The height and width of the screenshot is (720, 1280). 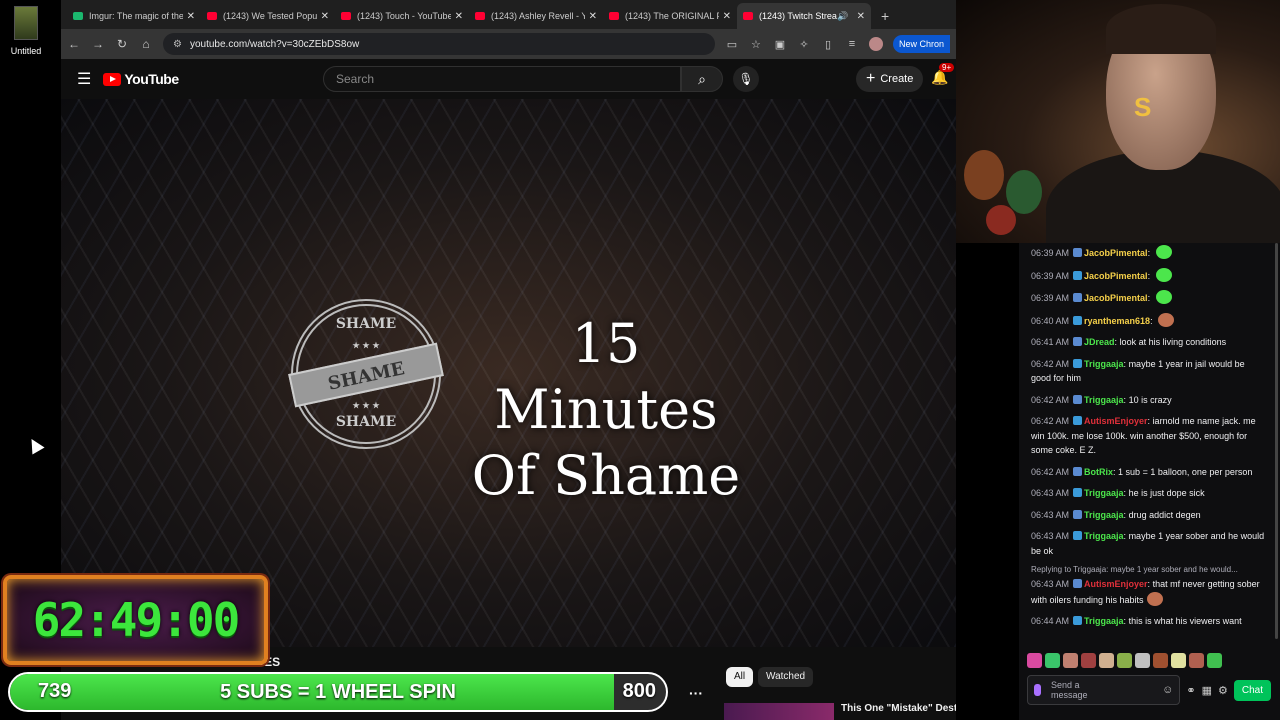 I want to click on search-icon: ⌕, so click(x=702, y=79).